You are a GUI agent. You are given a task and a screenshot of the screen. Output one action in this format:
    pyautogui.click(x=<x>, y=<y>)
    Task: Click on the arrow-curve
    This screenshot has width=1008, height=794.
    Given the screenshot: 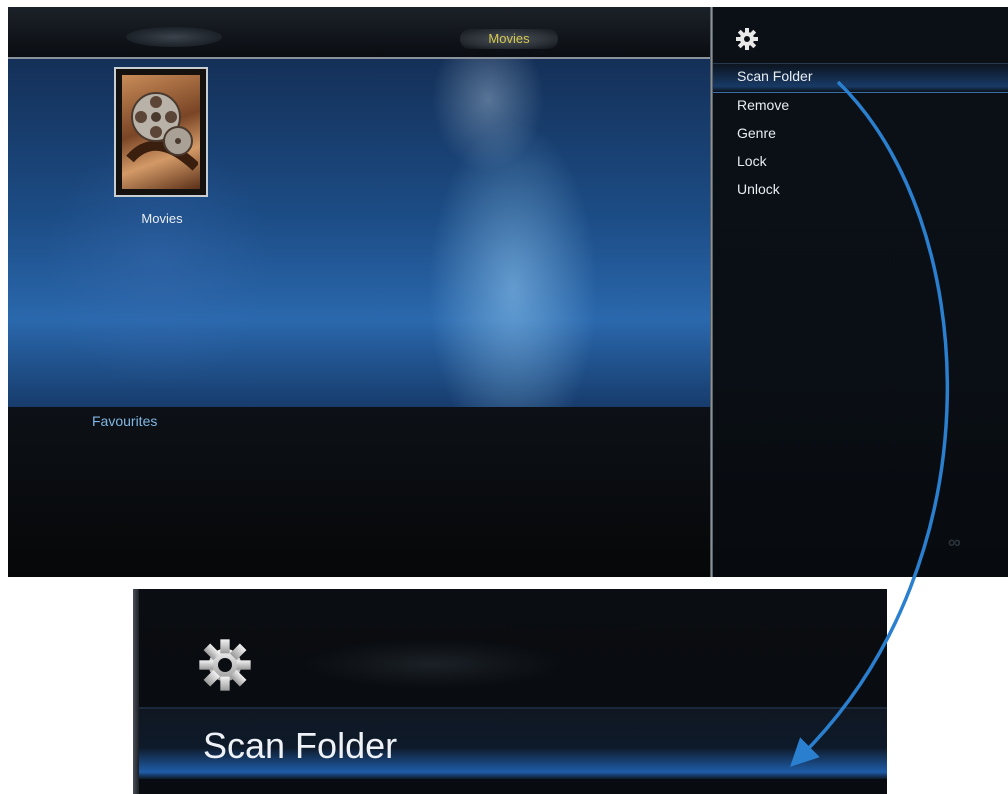 What is the action you would take?
    pyautogui.click(x=870, y=423)
    